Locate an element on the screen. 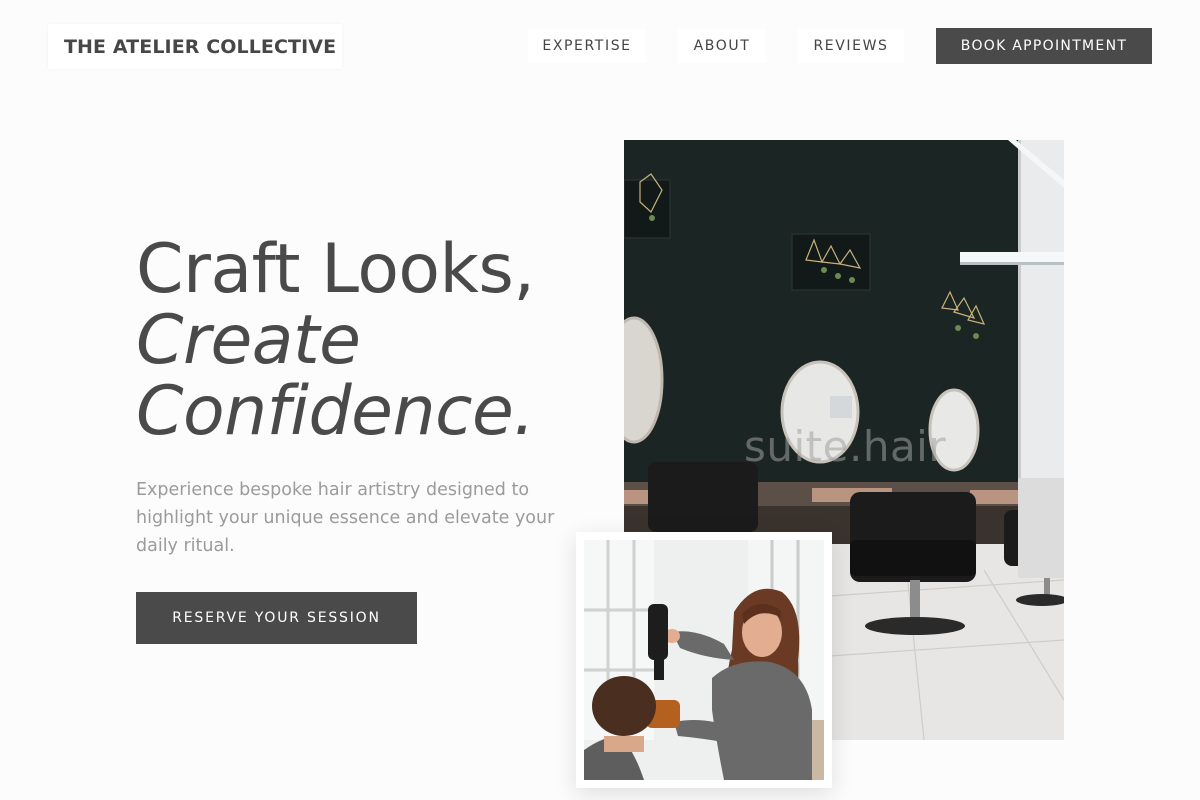 The image size is (1200, 800). book-appointment-button: BOOK APPOINTMENT is located at coordinates (1044, 46).